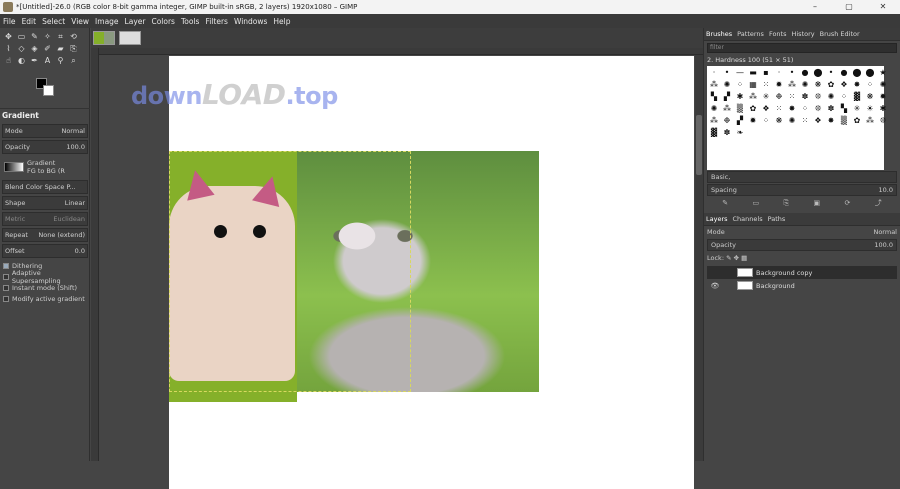 This screenshot has height=489, width=900. Describe the element at coordinates (844, 72) in the screenshot. I see `brush-item: ●` at that location.